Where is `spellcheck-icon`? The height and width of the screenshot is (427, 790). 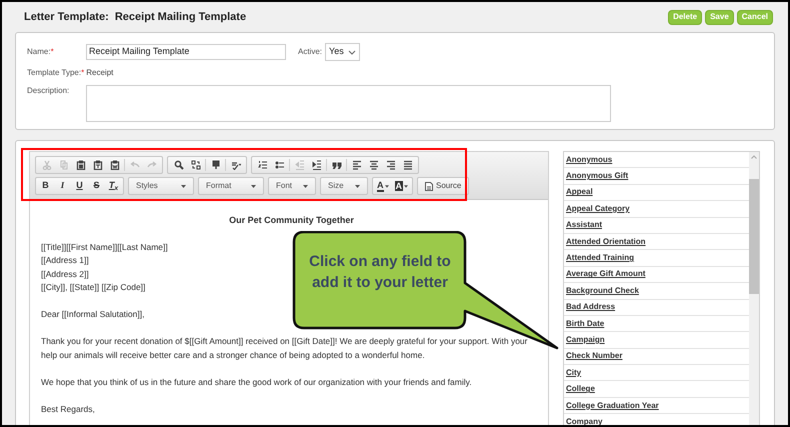
spellcheck-icon is located at coordinates (235, 165).